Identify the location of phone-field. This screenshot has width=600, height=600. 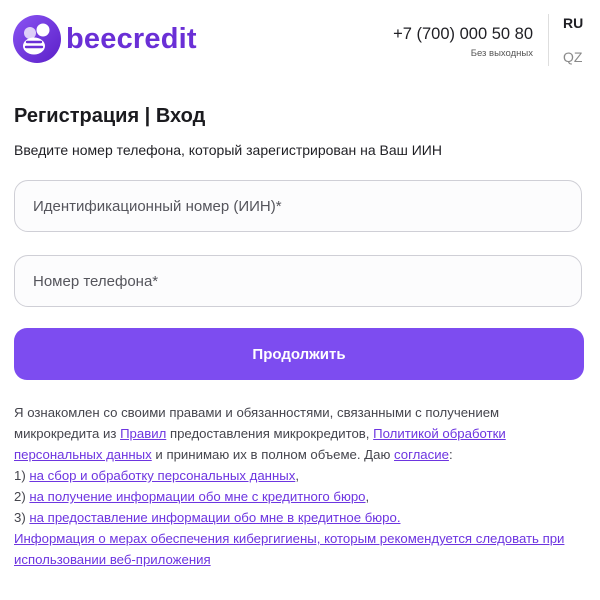
(298, 281).